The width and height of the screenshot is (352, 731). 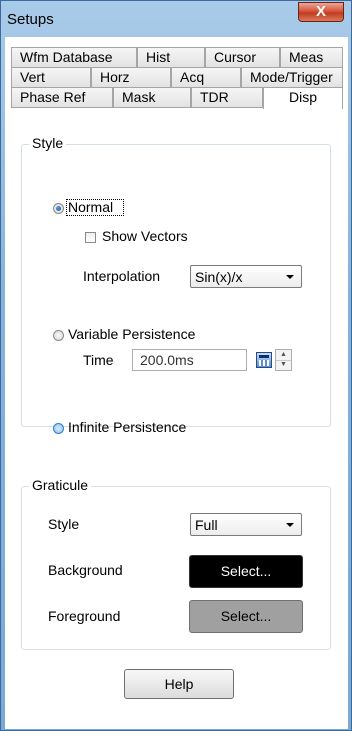 What do you see at coordinates (84, 616) in the screenshot?
I see `foreground-label: Foreground` at bounding box center [84, 616].